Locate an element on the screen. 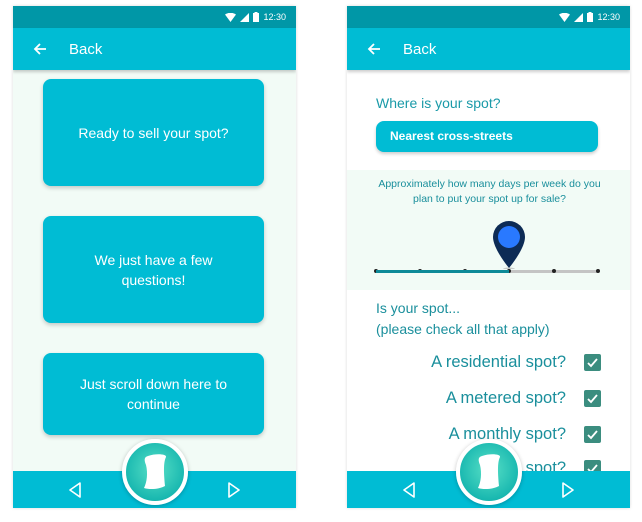  monthly-checkbox is located at coordinates (592, 434).